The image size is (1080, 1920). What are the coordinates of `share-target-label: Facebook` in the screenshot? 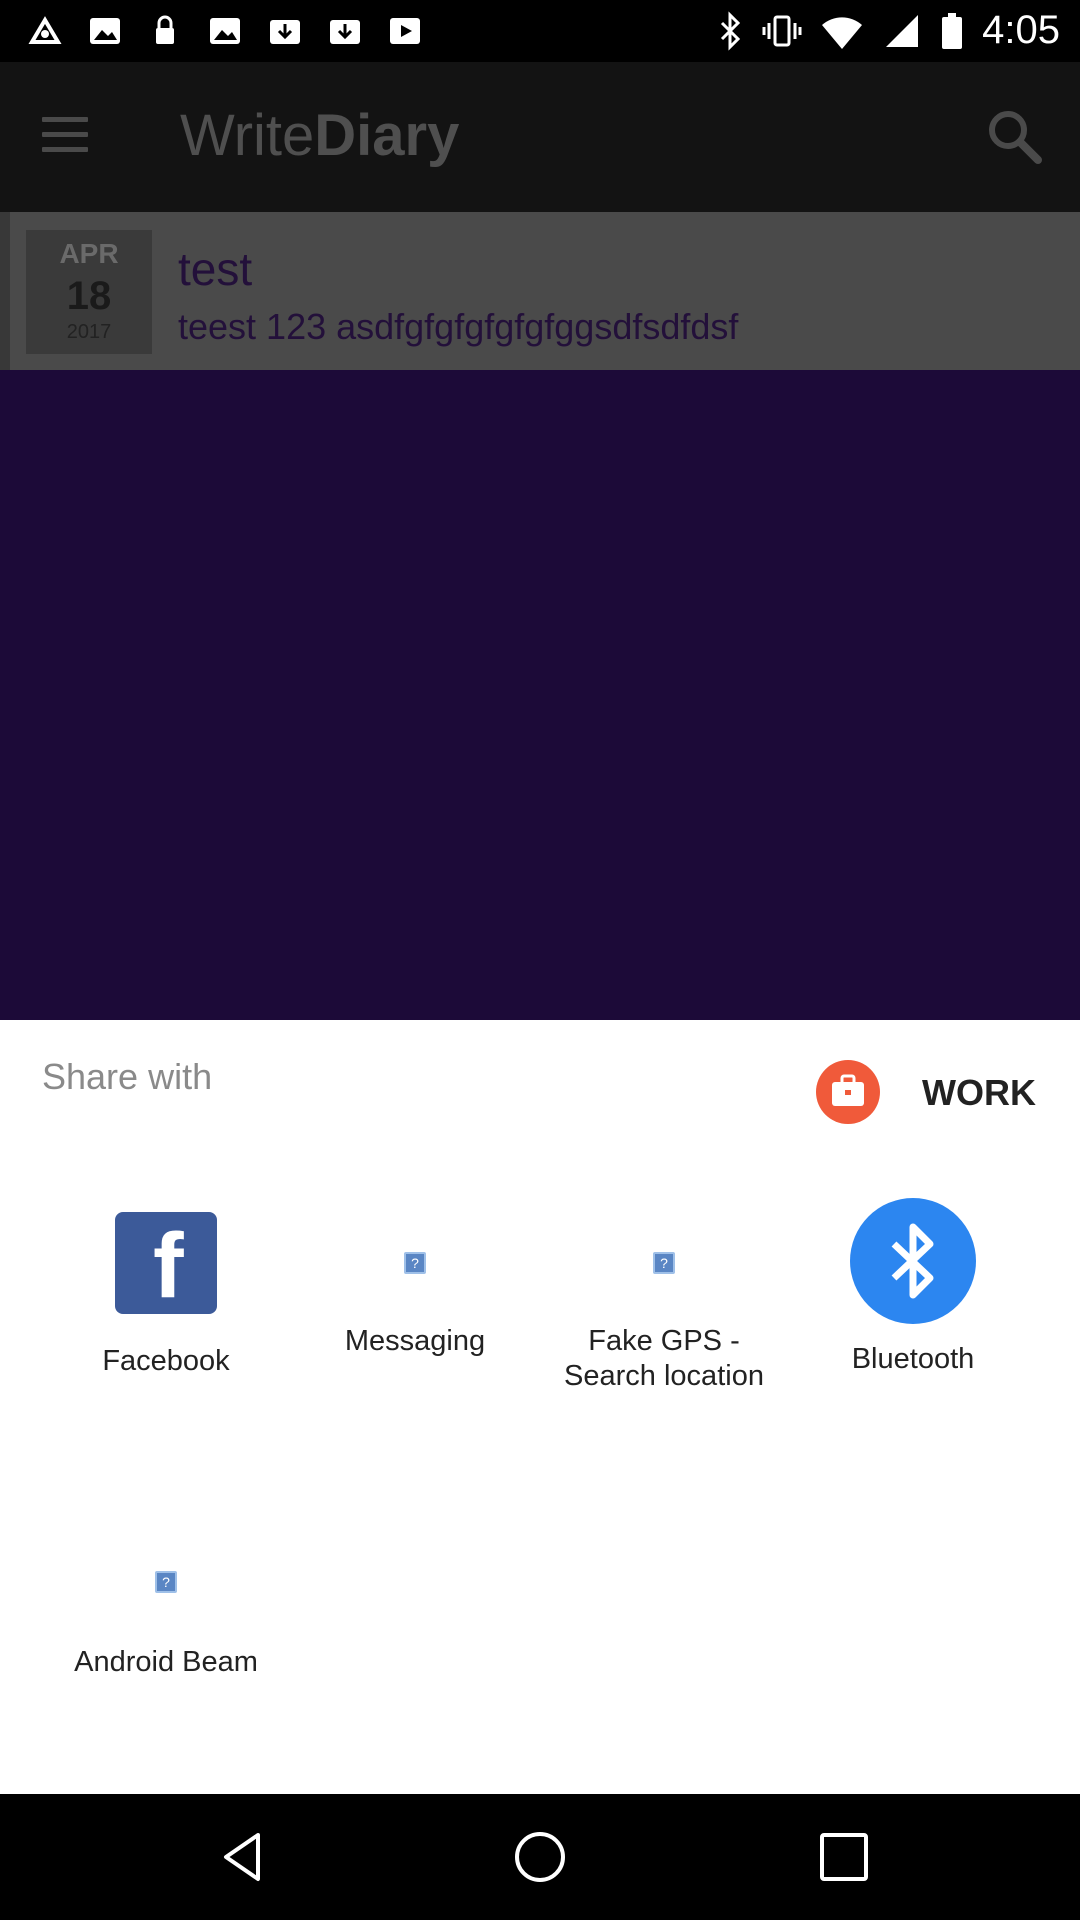 It's located at (166, 1361).